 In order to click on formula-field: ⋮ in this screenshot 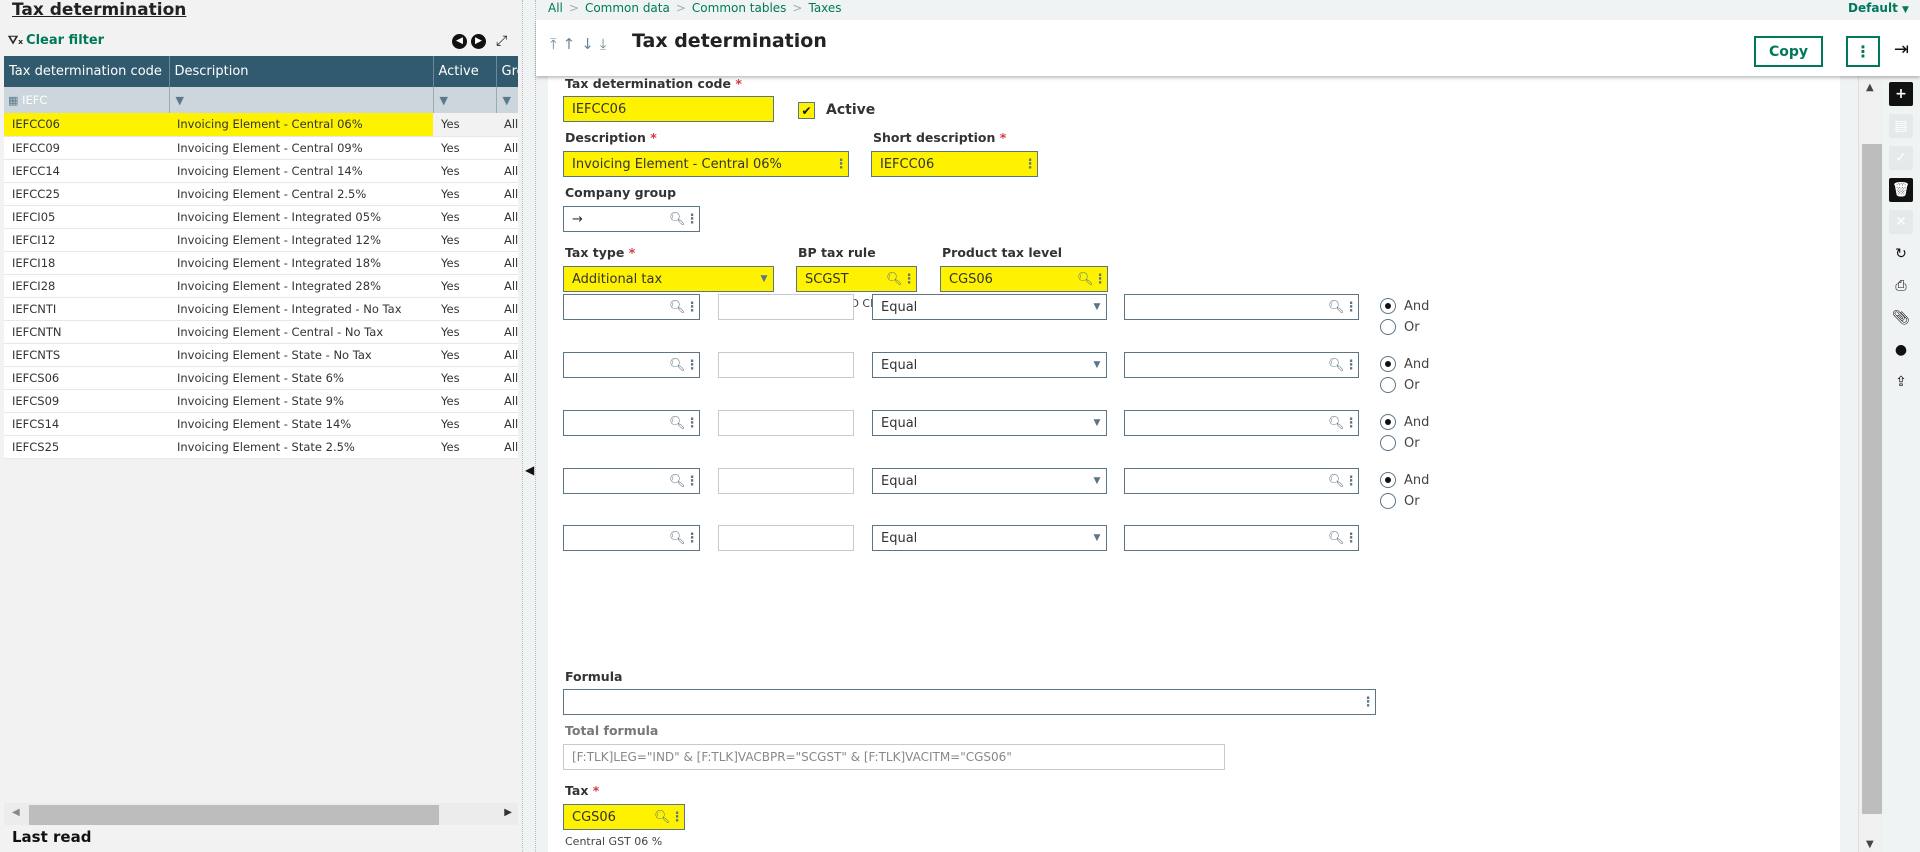, I will do `click(969, 702)`.